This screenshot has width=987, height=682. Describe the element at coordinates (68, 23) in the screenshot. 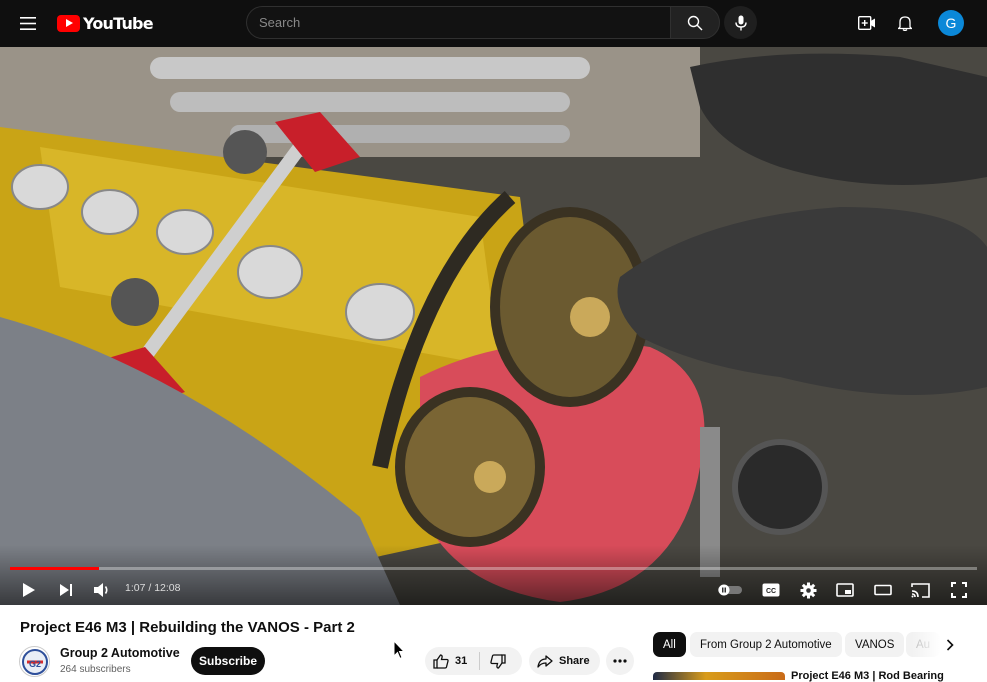

I see `play-logo-icon` at that location.